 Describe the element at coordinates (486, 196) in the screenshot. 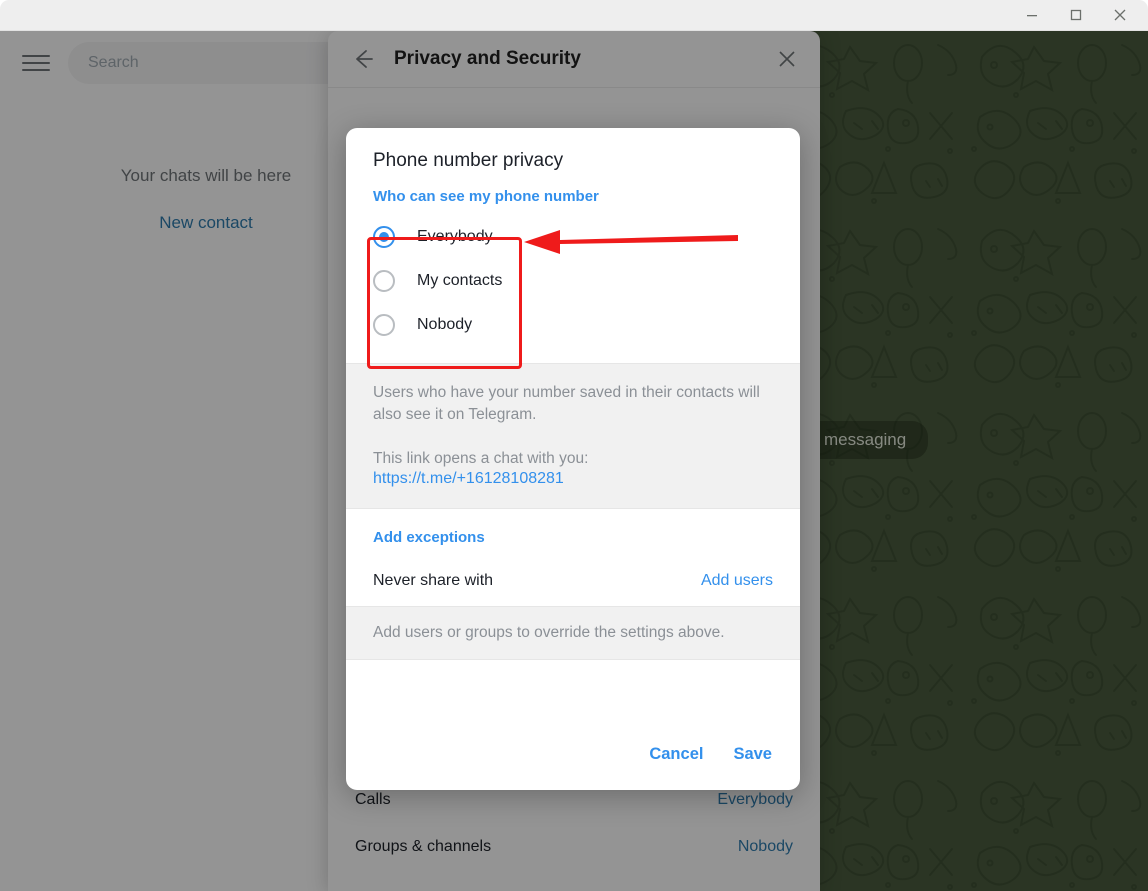

I see `section-heading-who-can-see: Who can see my phone number` at that location.